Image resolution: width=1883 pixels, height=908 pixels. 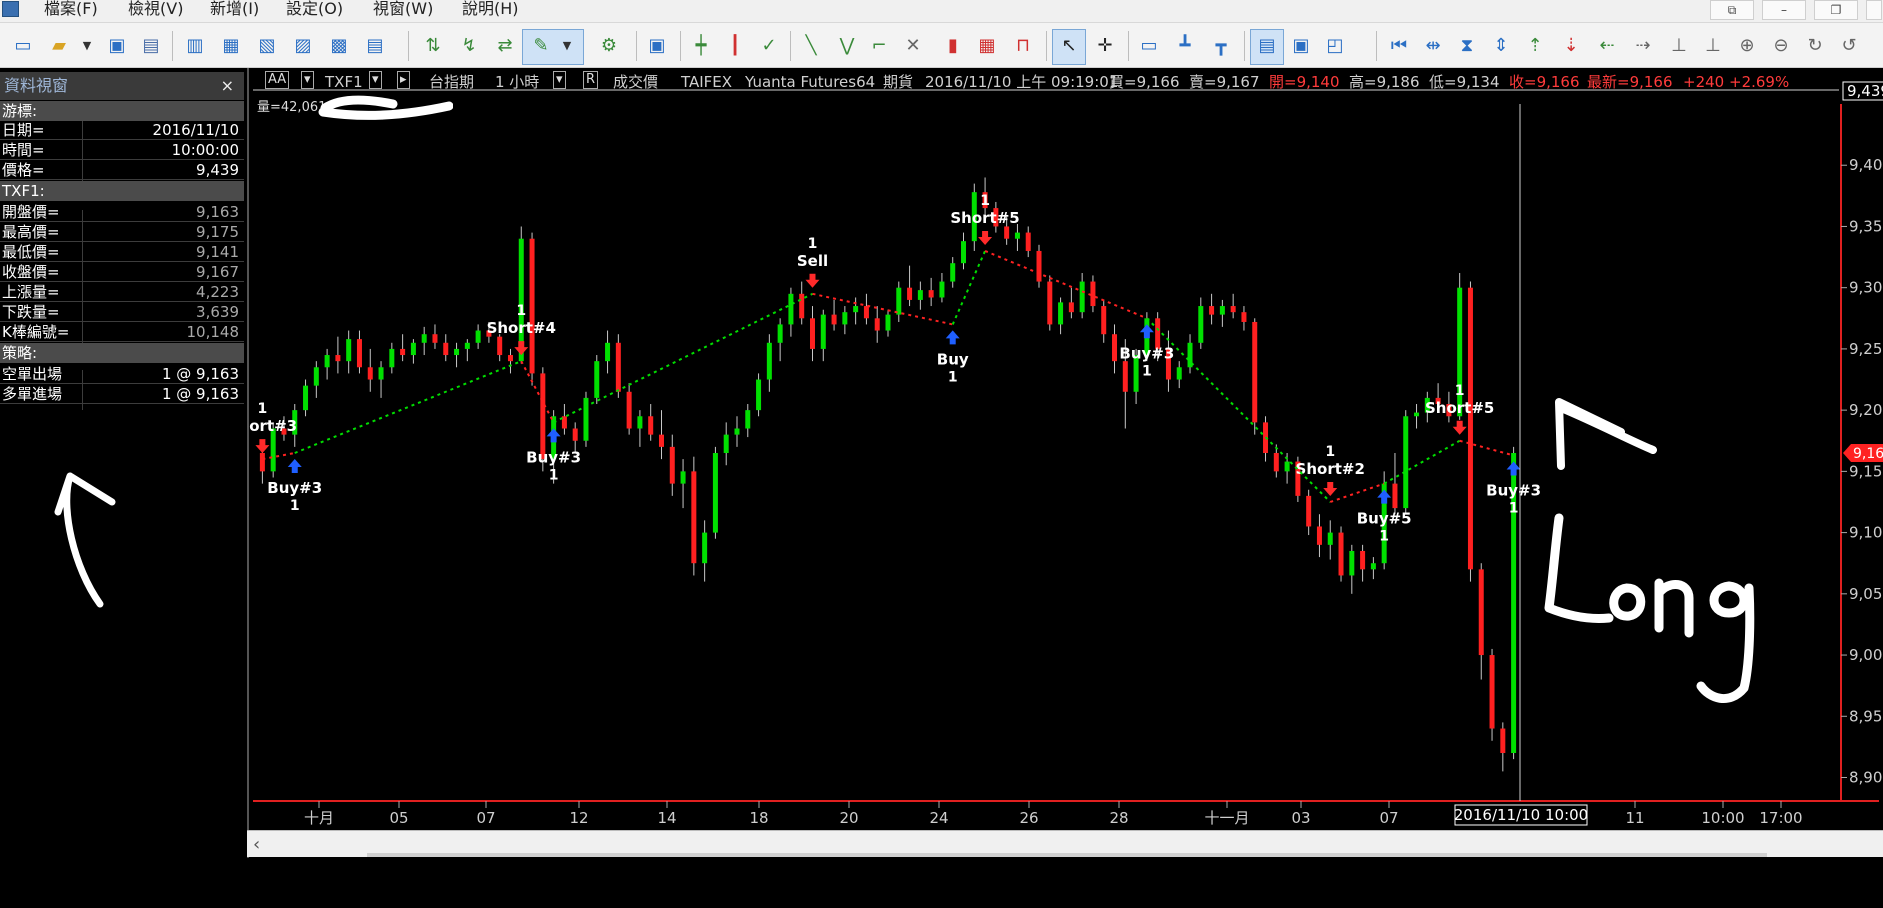 What do you see at coordinates (541, 46) in the screenshot?
I see `drawing-tool-icon: ✎` at bounding box center [541, 46].